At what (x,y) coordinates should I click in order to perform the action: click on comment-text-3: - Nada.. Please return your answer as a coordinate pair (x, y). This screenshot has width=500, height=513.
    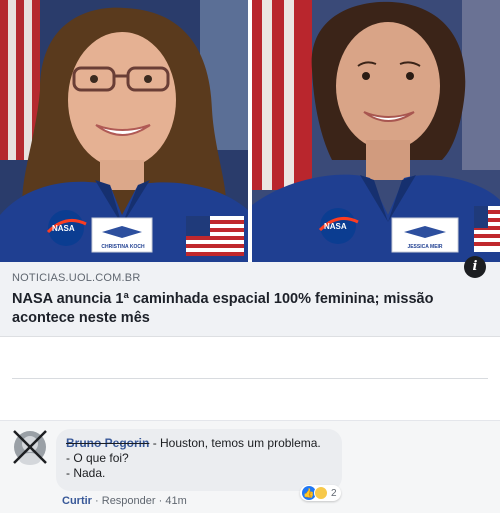
    Looking at the image, I should click on (86, 473).